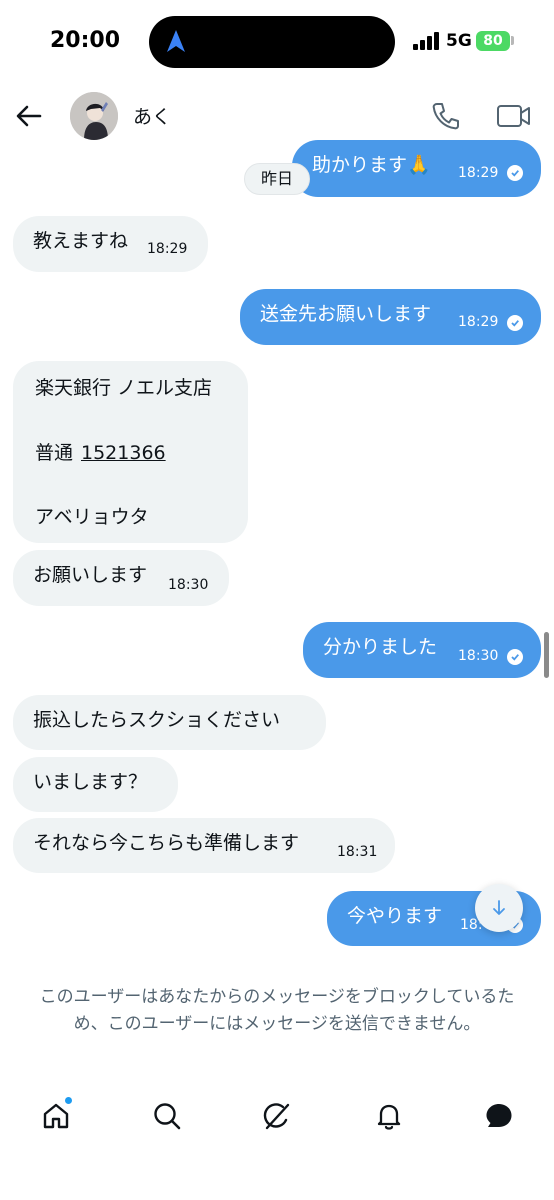 This screenshot has width=554, height=1200. I want to click on message-text-line: 普通, so click(54, 453).